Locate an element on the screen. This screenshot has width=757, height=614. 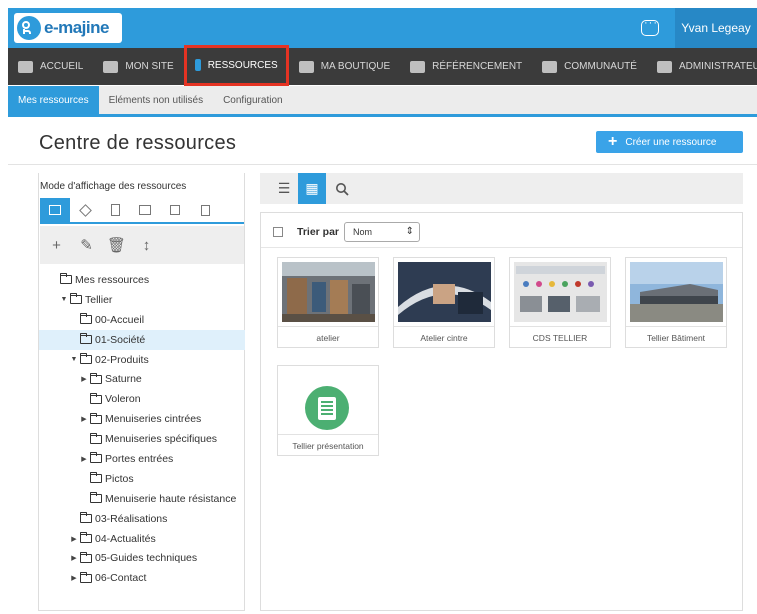
tree-item-label: Tellier is located at coordinates (99, 299).